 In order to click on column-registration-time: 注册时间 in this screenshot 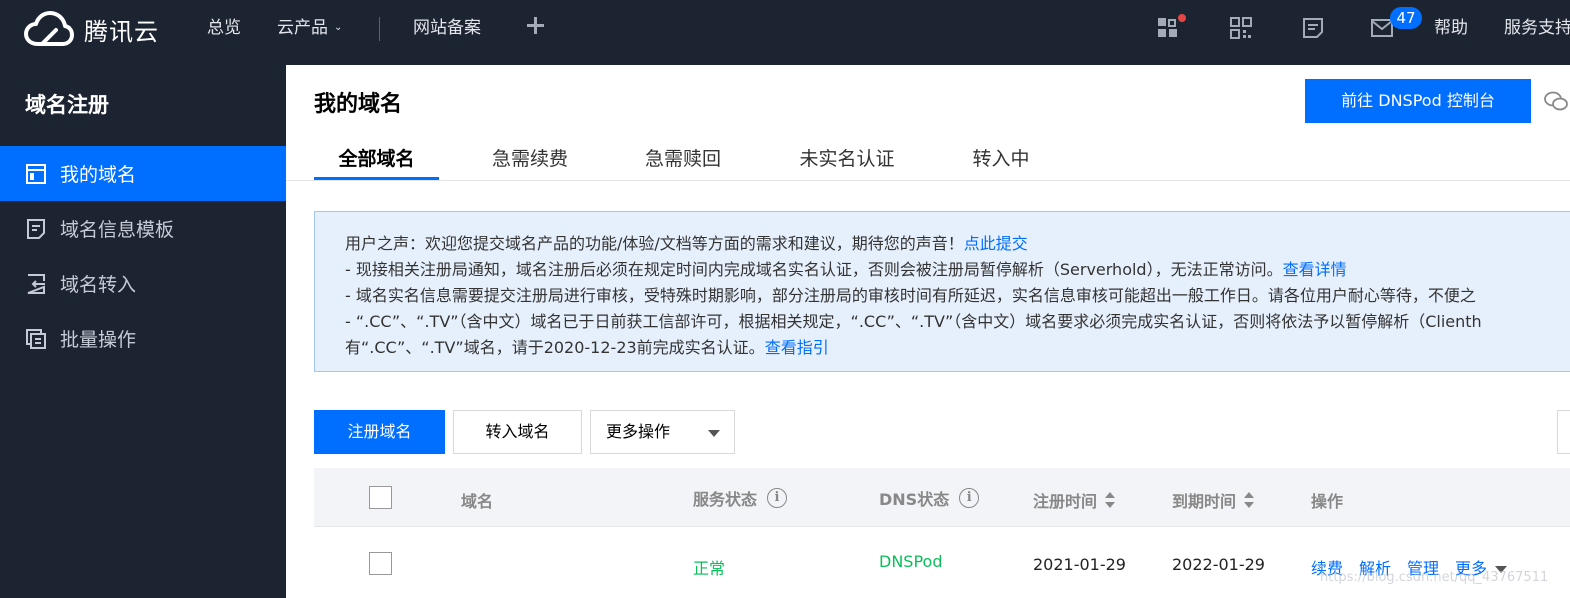, I will do `click(1074, 500)`.